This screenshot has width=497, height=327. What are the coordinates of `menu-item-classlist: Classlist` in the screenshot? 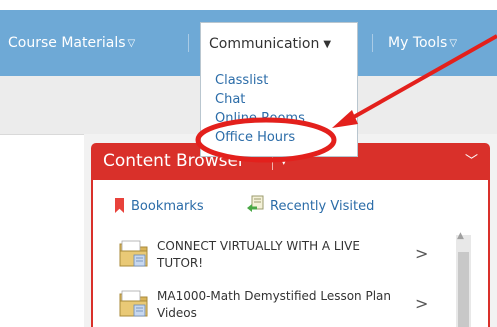 It's located at (241, 80).